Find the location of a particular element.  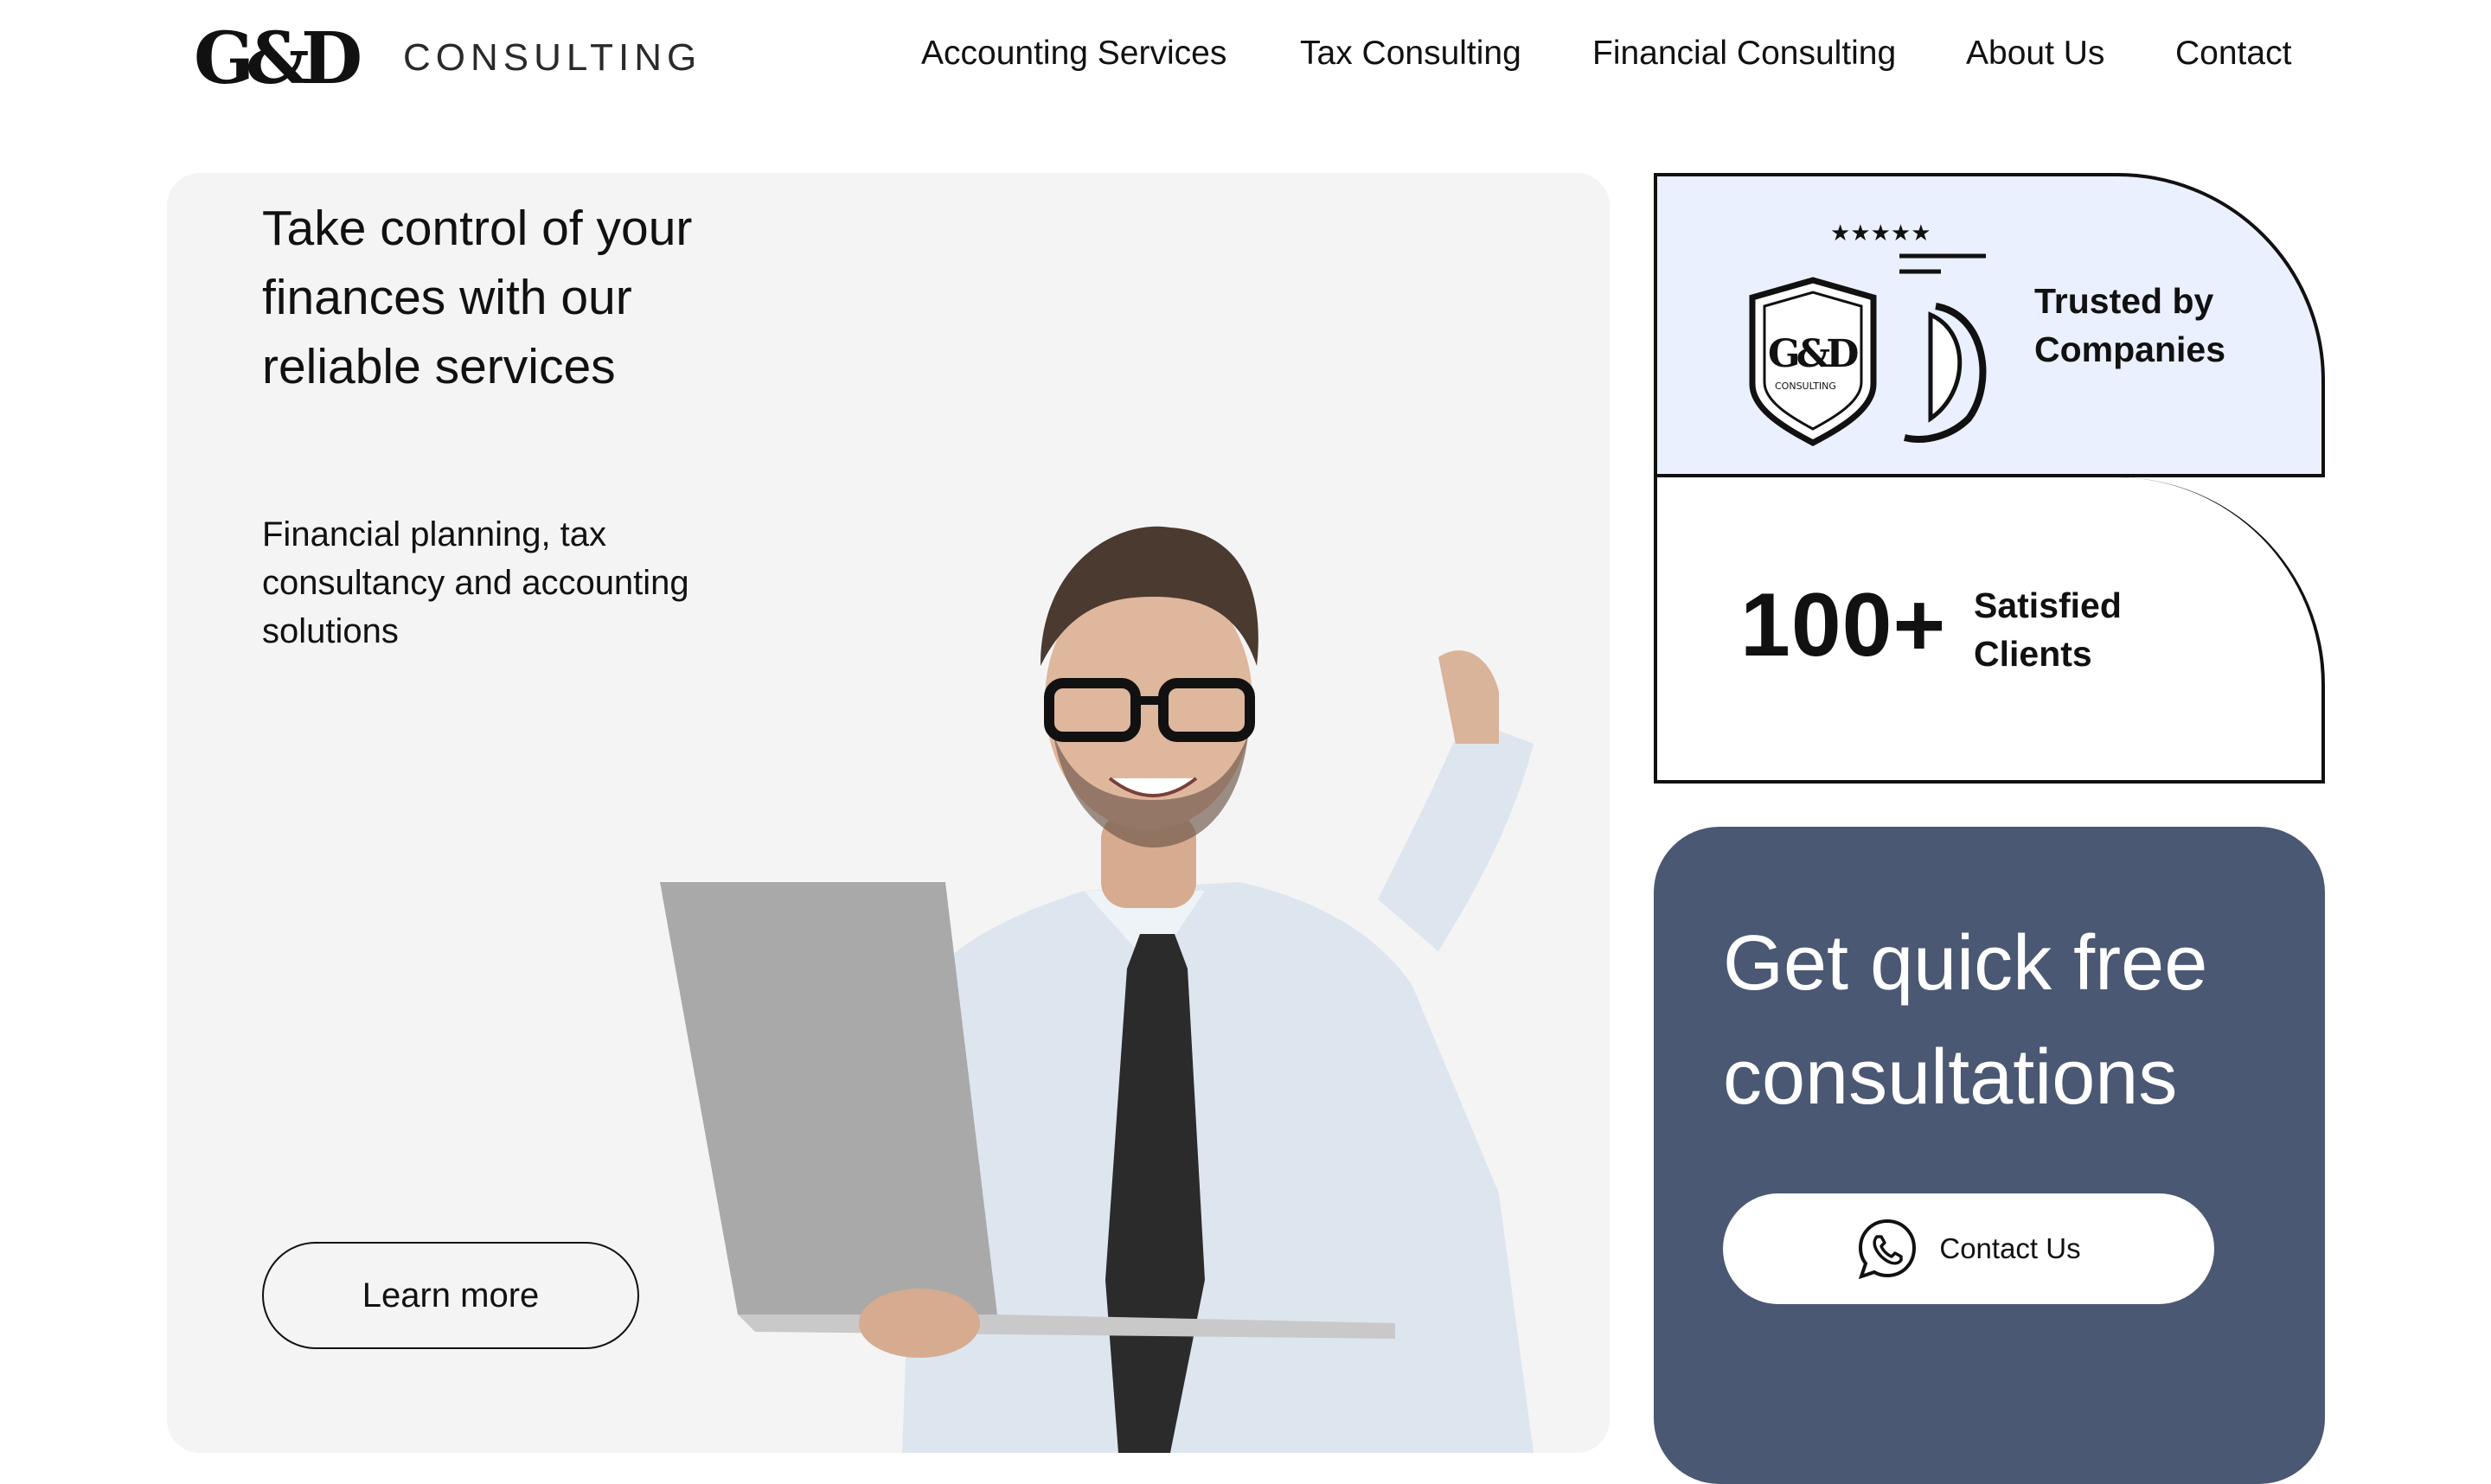

nav-tax-consulting: Tax Consulting is located at coordinates (1410, 54).